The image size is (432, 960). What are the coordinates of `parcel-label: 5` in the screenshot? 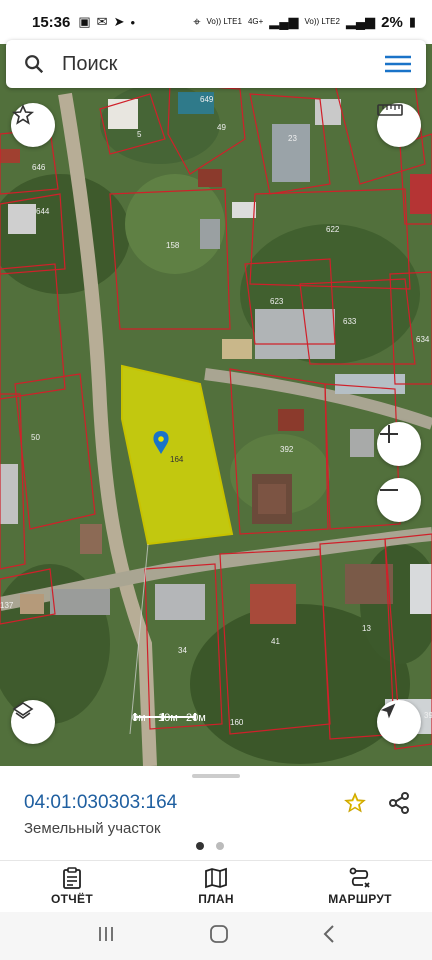 It's located at (139, 134).